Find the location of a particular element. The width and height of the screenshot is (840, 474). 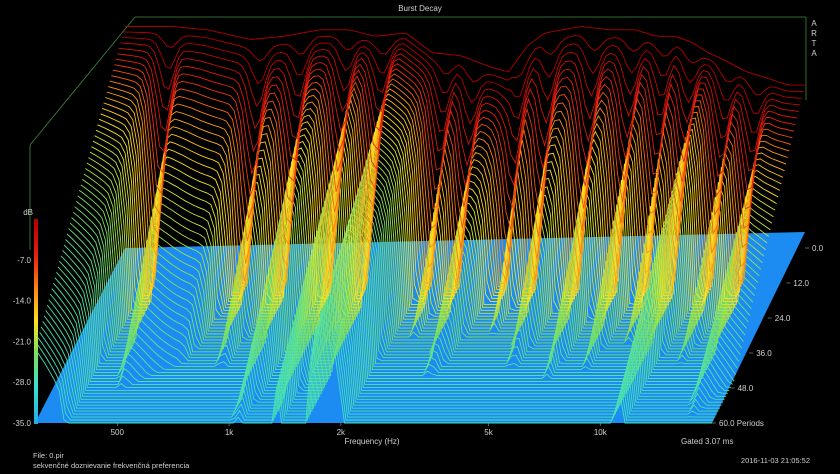

gated-label: Gated 3.07 ms is located at coordinates (707, 441).